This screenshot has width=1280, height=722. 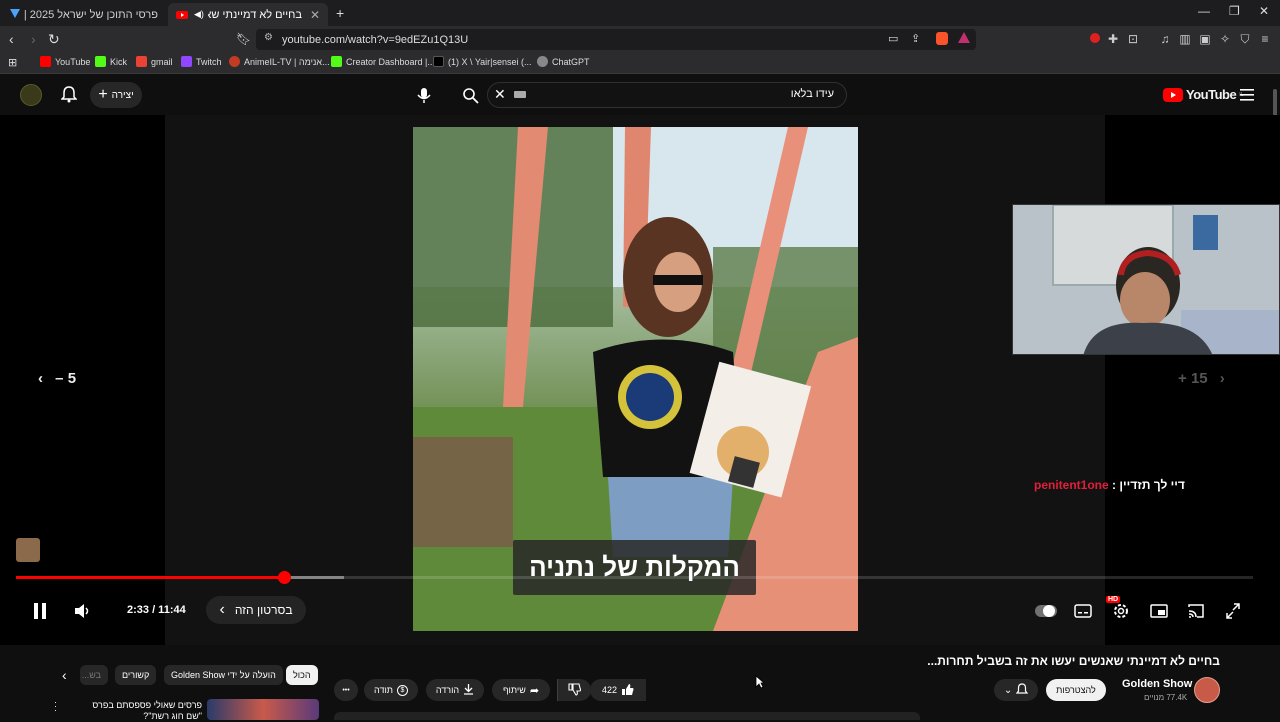 What do you see at coordinates (243, 39) in the screenshot?
I see `bookmark-icon: 🔖︎` at bounding box center [243, 39].